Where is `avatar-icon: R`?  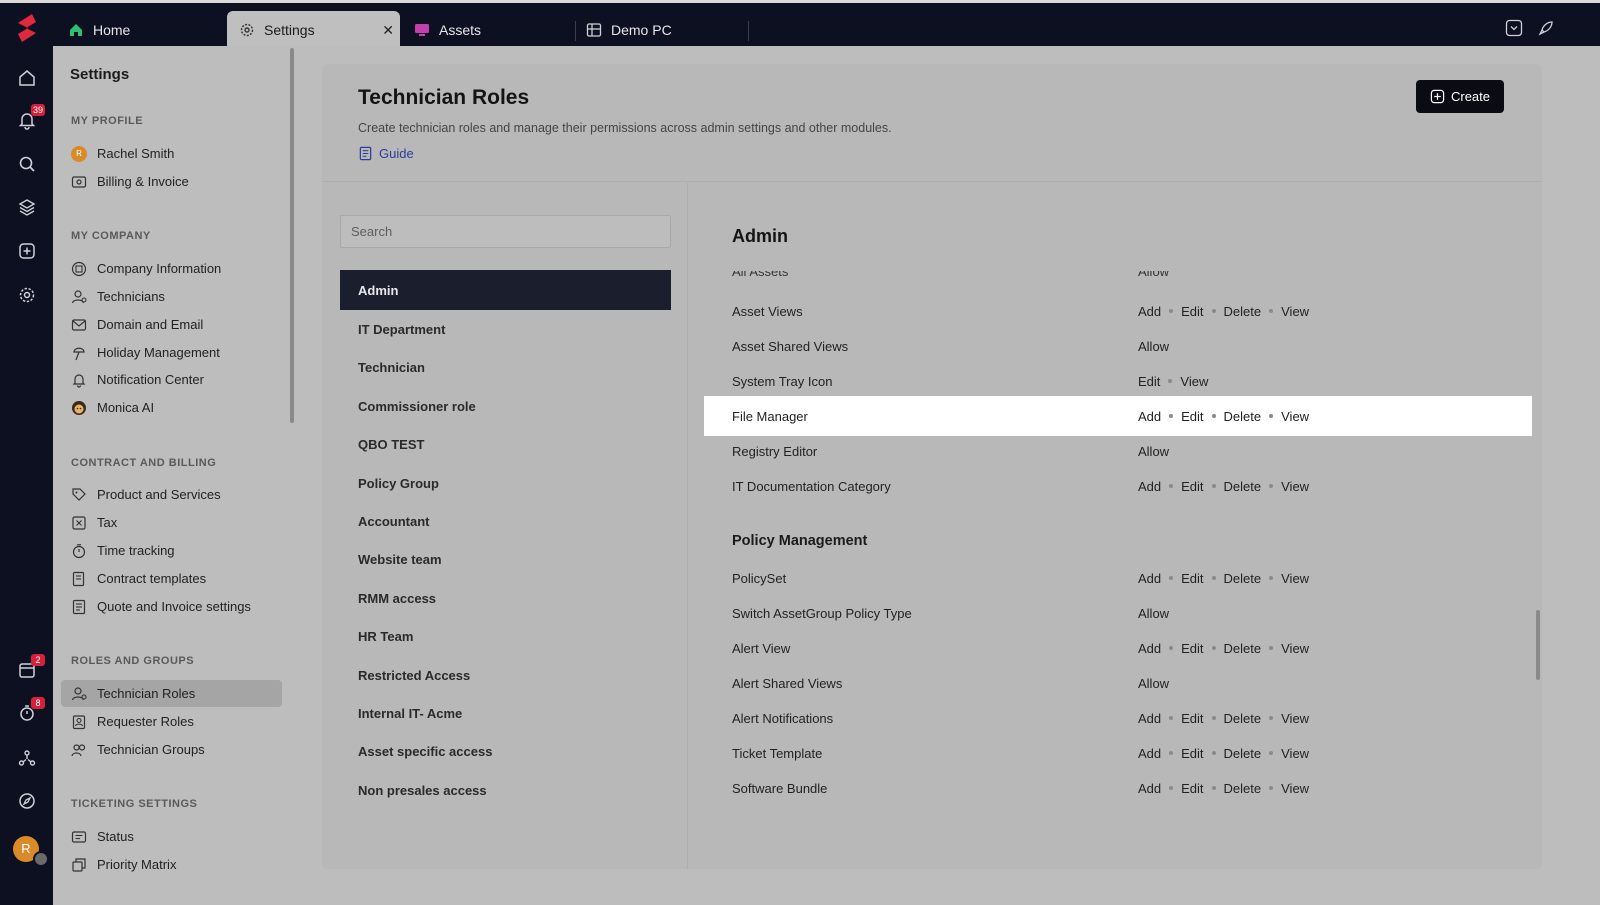
avatar-icon: R is located at coordinates (79, 153).